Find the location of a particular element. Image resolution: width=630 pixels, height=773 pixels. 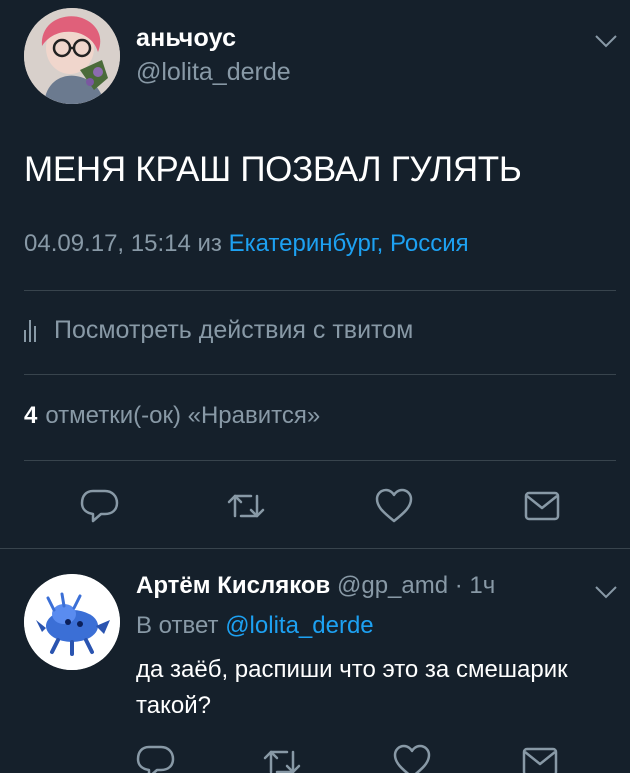

likes-count: 4 is located at coordinates (31, 415).